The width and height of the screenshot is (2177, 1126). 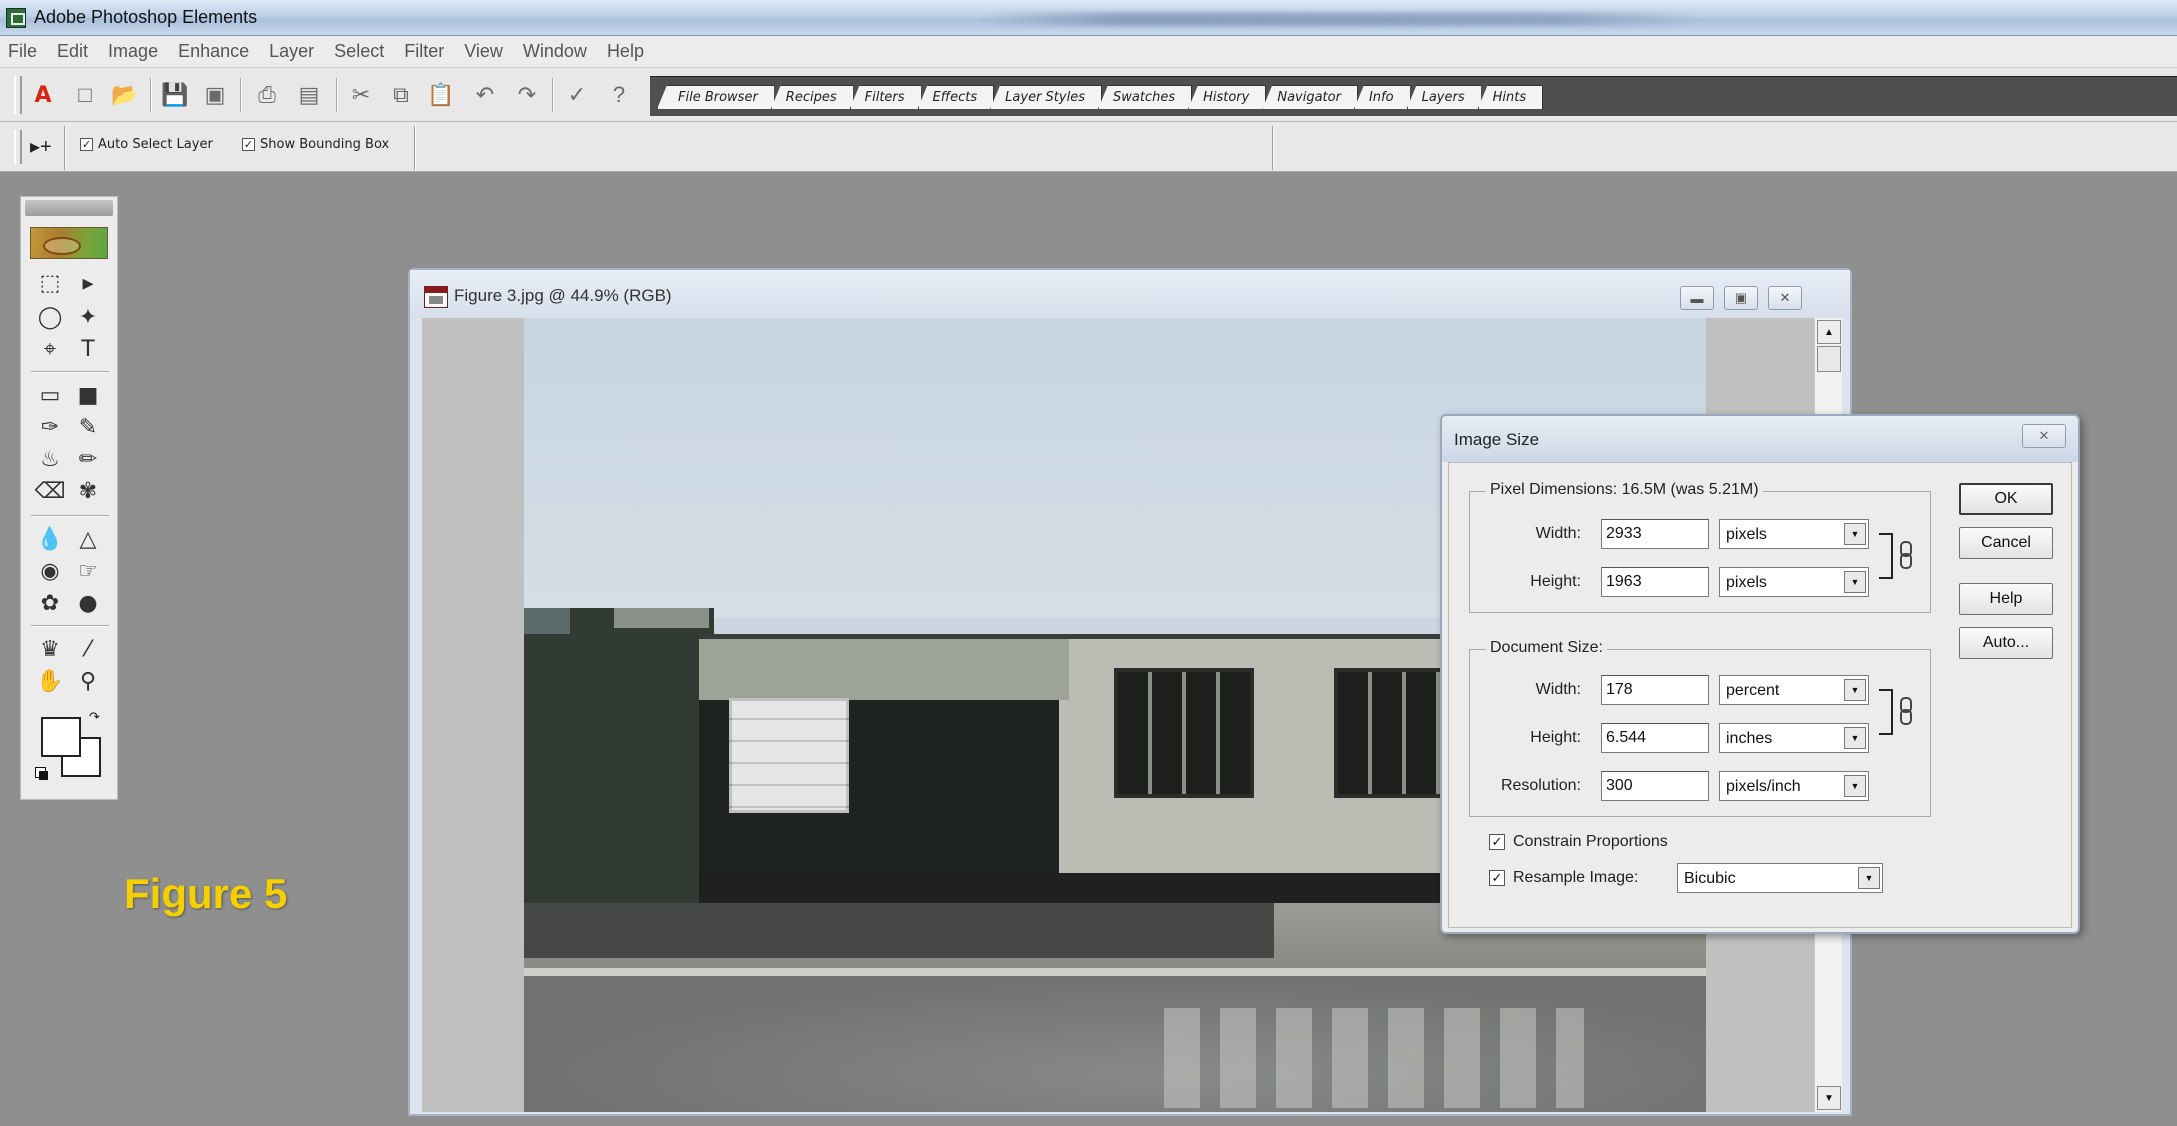 What do you see at coordinates (50, 283) in the screenshot?
I see `marquee-tool-icon: ⬚` at bounding box center [50, 283].